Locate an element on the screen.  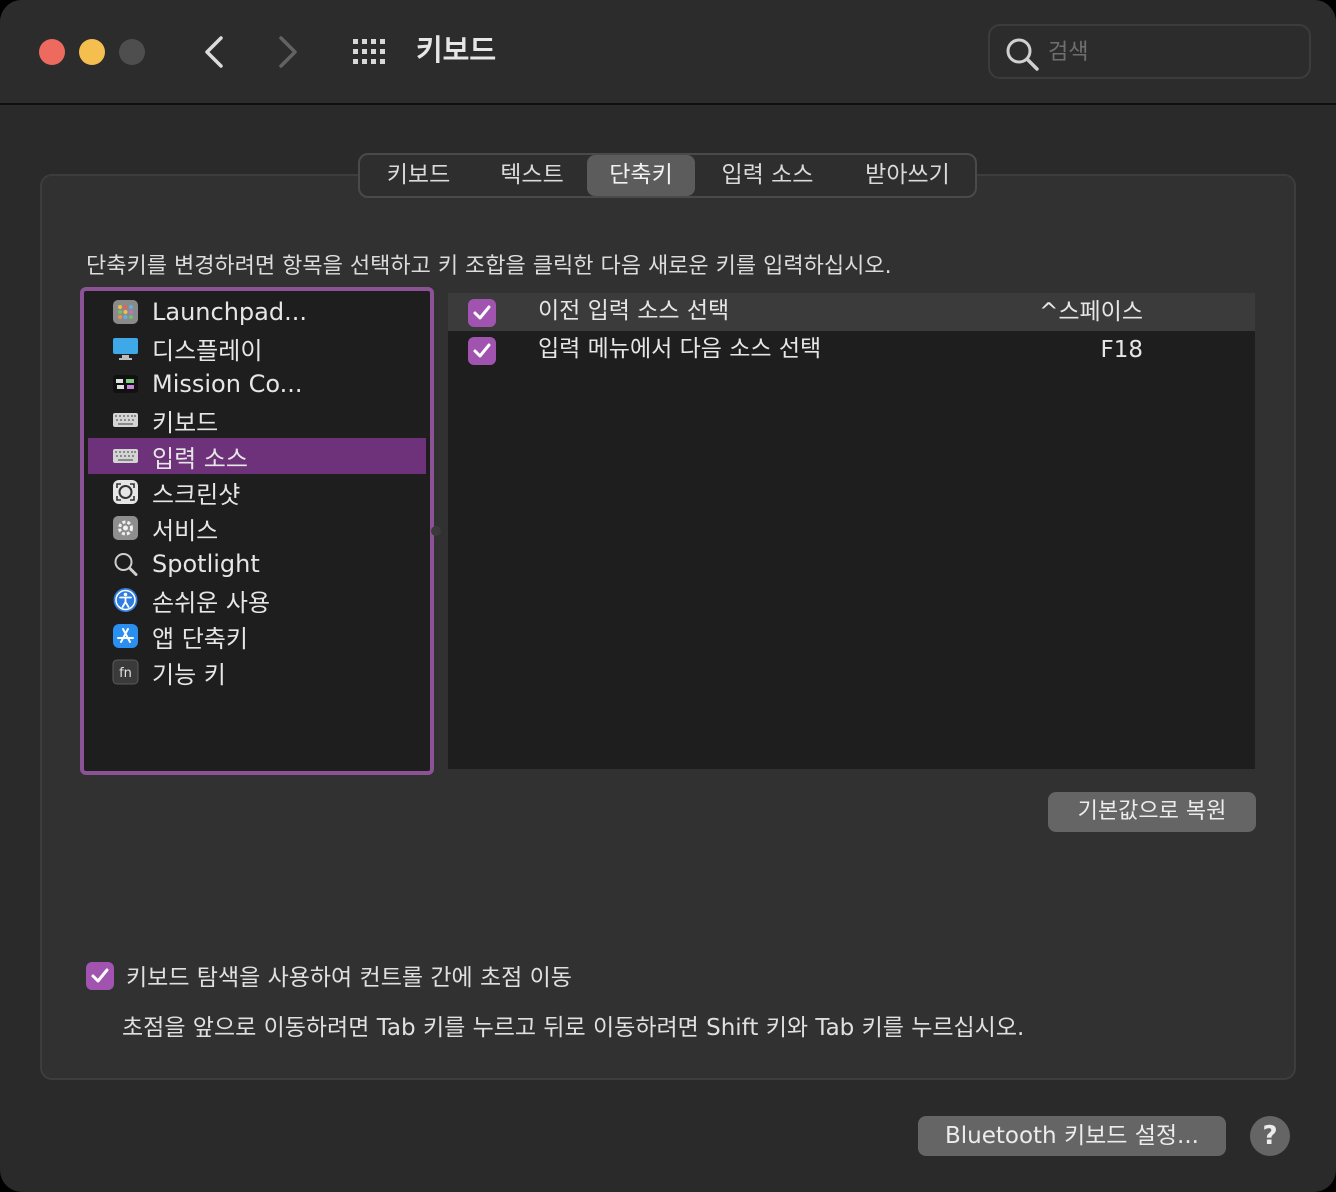
search-input is located at coordinates (1173, 52).